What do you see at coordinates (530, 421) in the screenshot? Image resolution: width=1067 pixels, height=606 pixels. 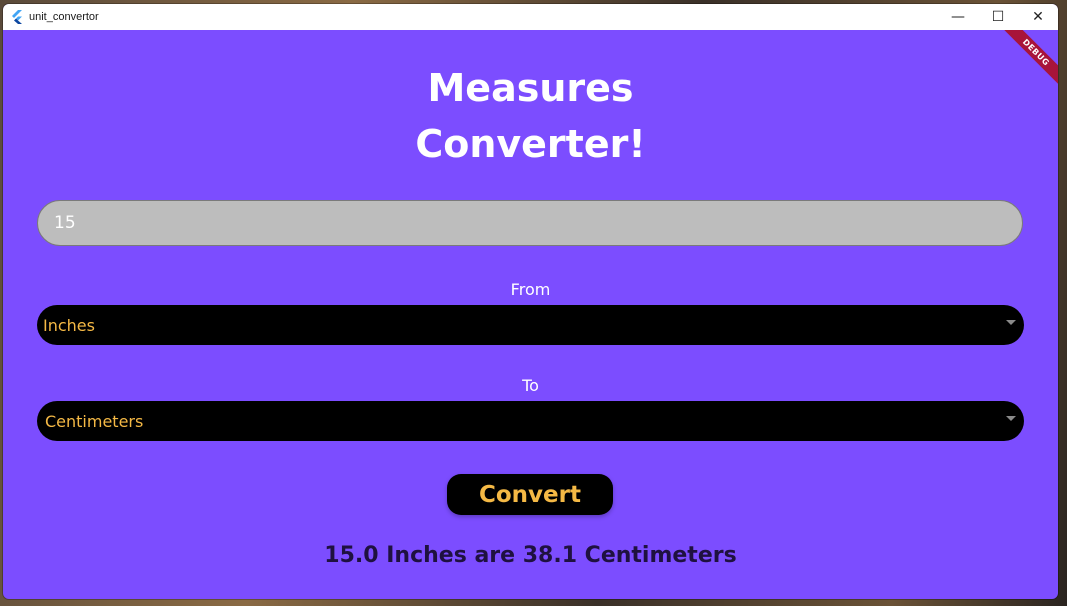 I see `to-unit-dropdown: Centimeters` at bounding box center [530, 421].